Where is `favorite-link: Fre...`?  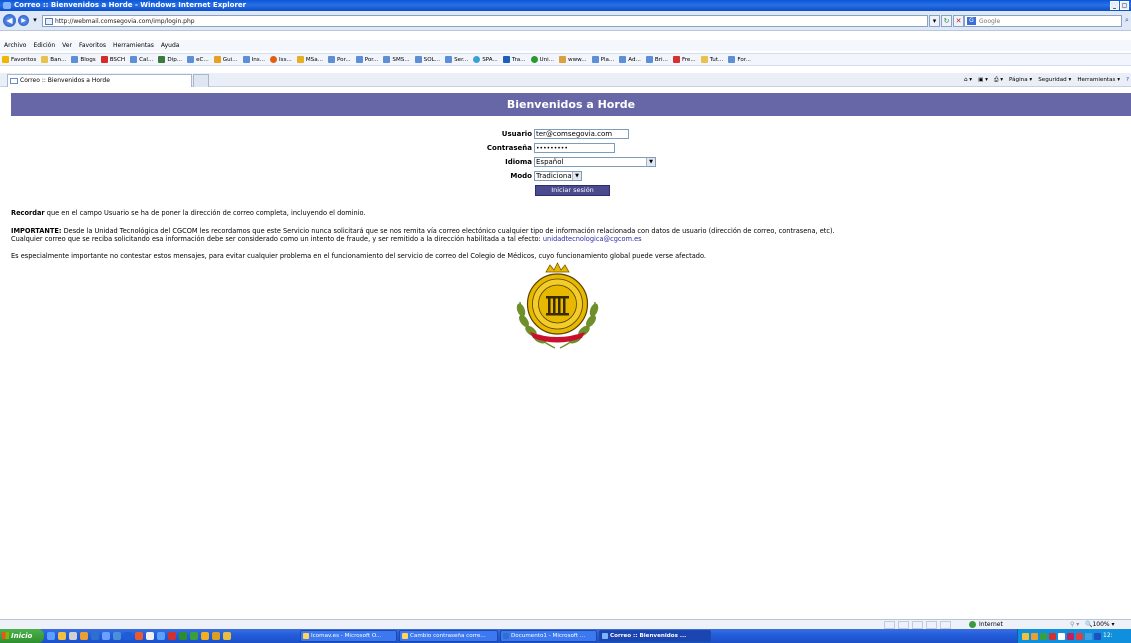
favorite-link: Fre... is located at coordinates (684, 59).